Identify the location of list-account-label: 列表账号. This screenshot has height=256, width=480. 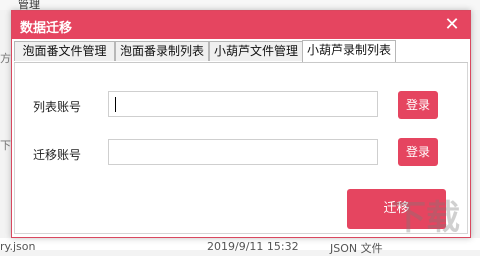
(57, 107).